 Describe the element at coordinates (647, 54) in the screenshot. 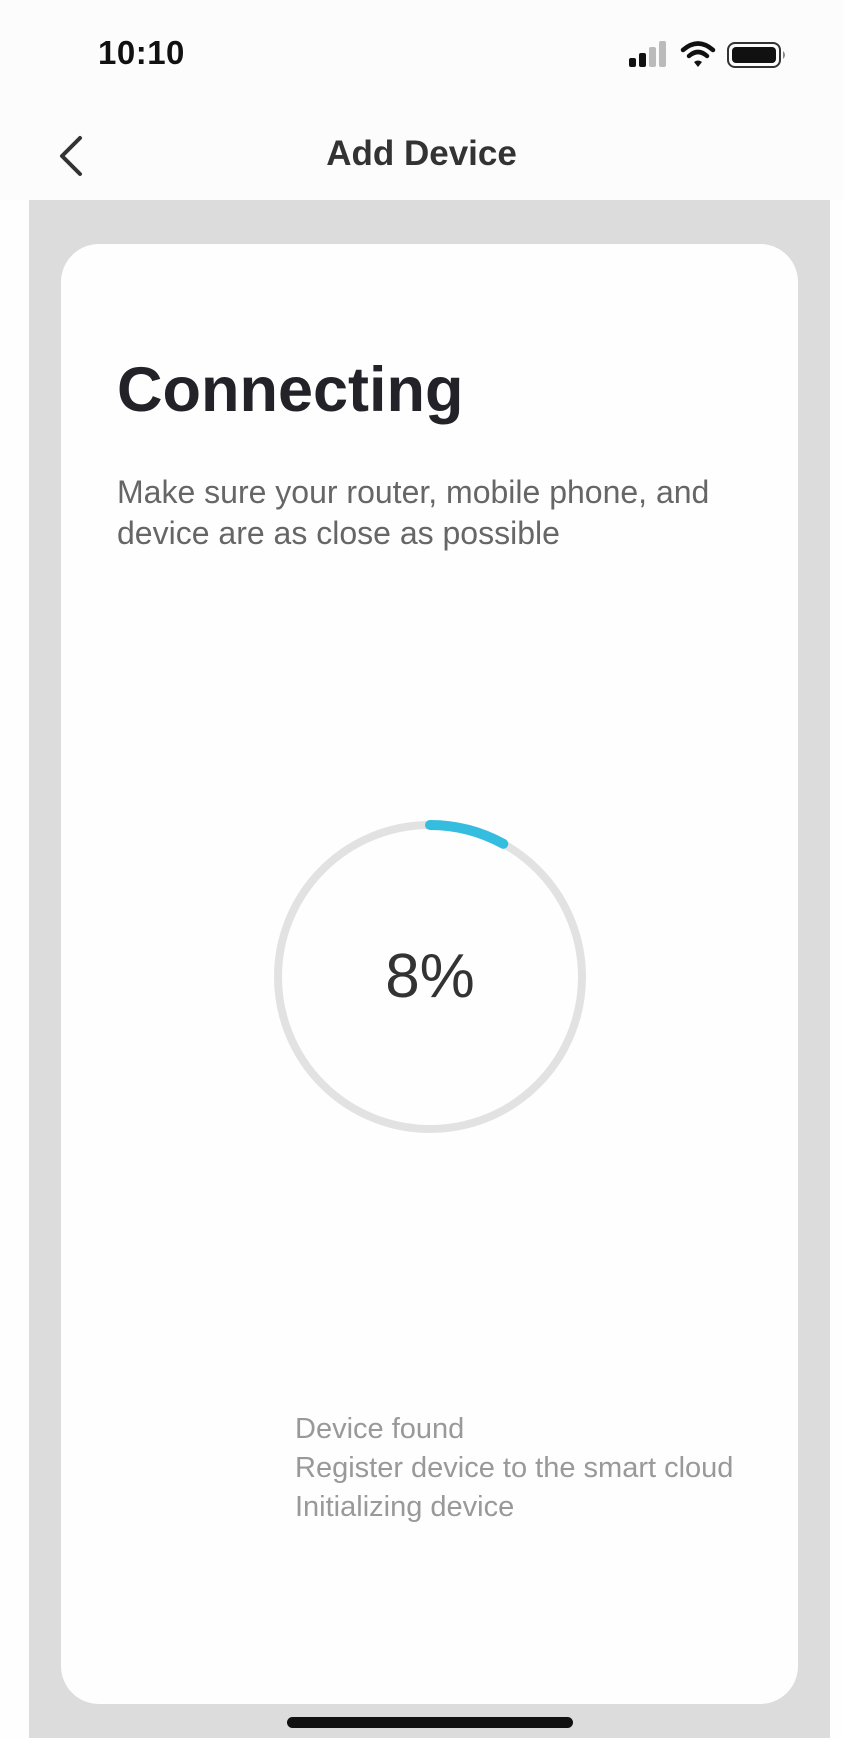

I see `signal-icon` at that location.